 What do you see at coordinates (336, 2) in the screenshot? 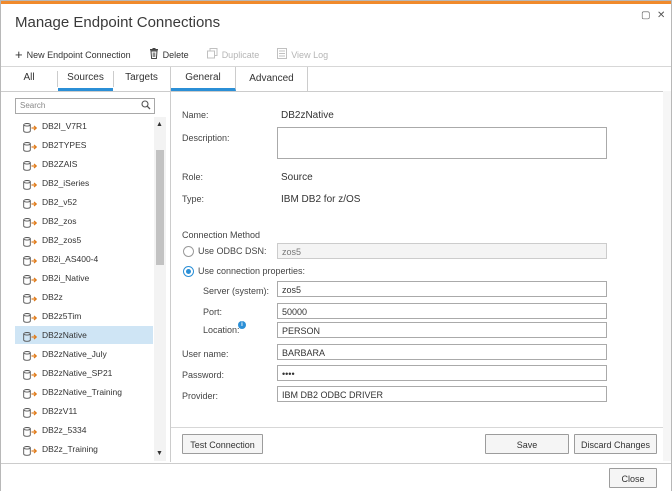
I see `title-accent-bar` at bounding box center [336, 2].